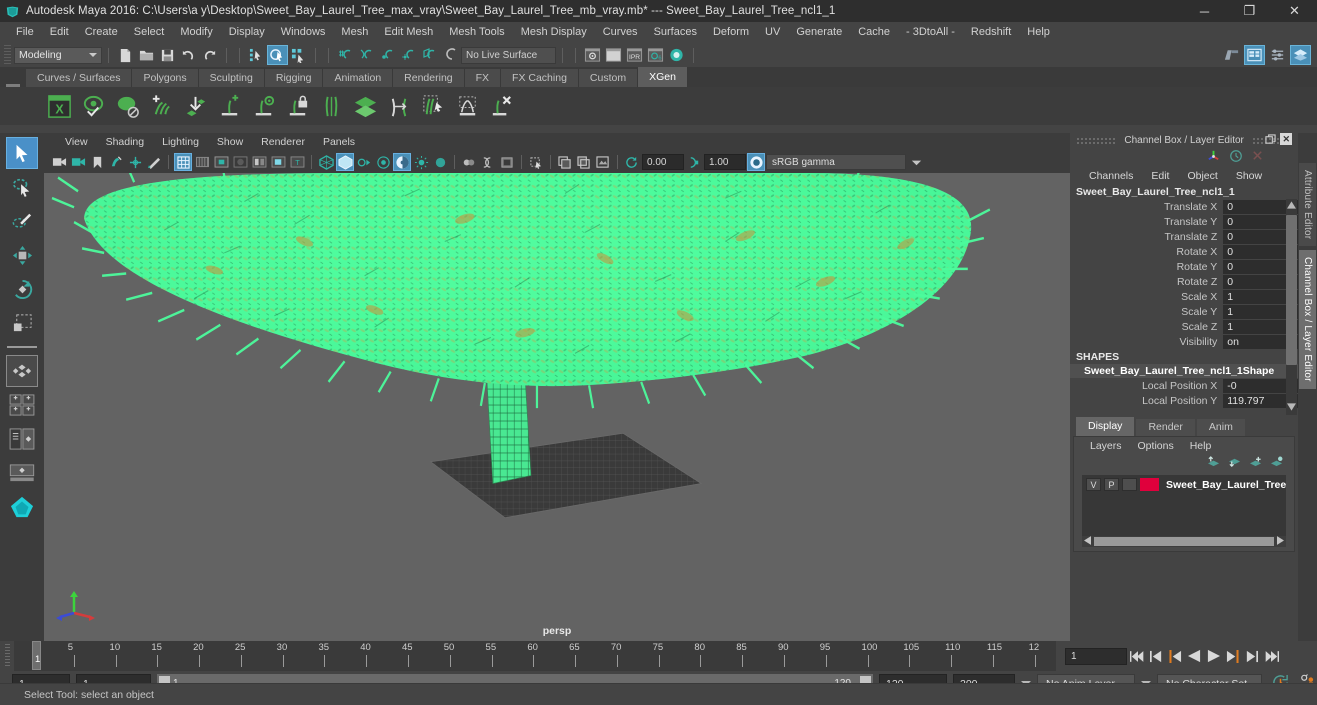 Image resolution: width=1317 pixels, height=705 pixels. Describe the element at coordinates (991, 32) in the screenshot. I see `menu-item-redshift: Redshift` at that location.